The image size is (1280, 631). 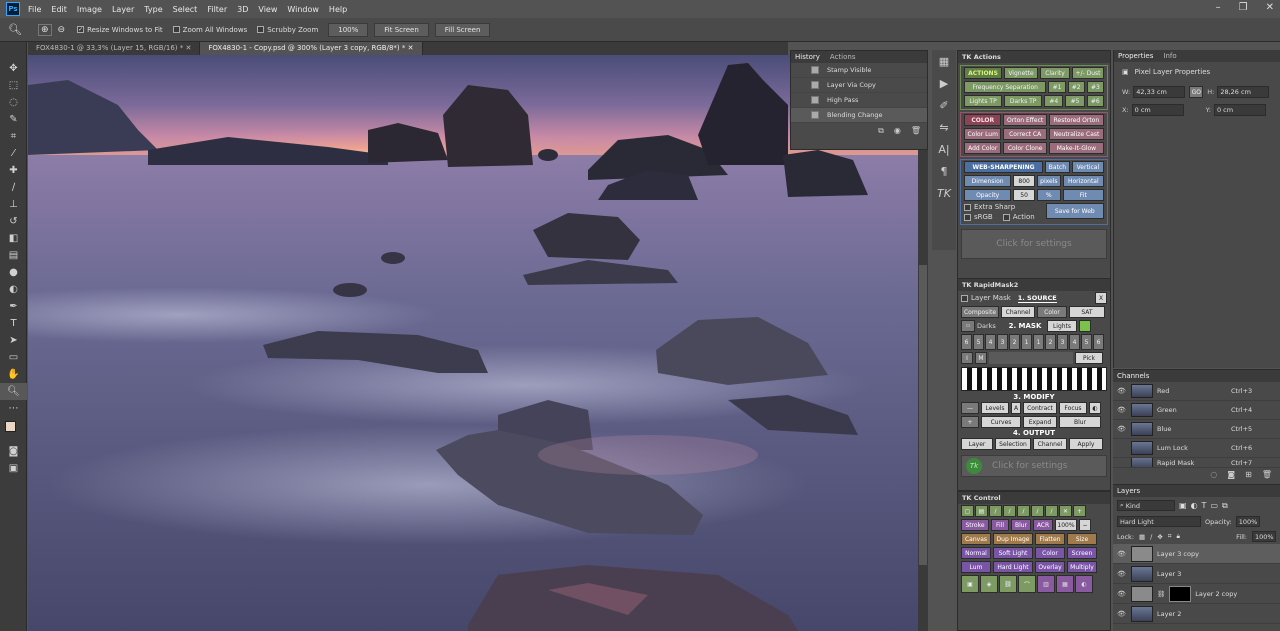 I want to click on menu-type: Type, so click(x=153, y=9).